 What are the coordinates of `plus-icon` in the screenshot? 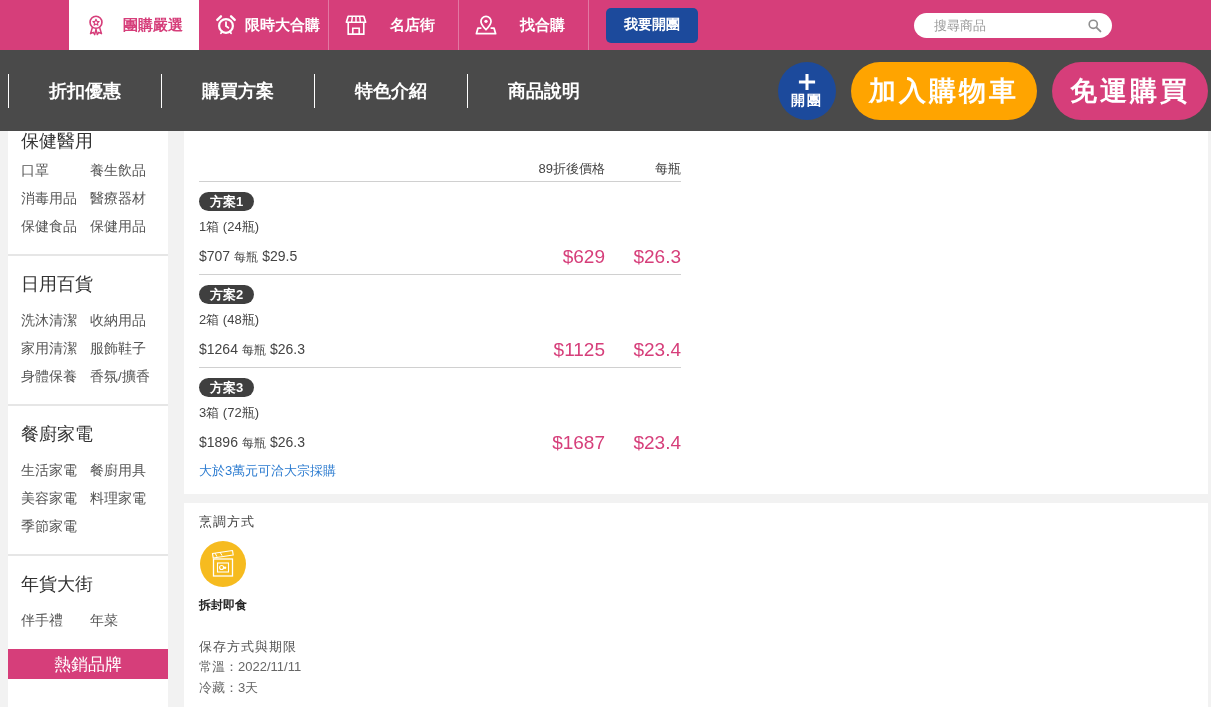 It's located at (807, 82).